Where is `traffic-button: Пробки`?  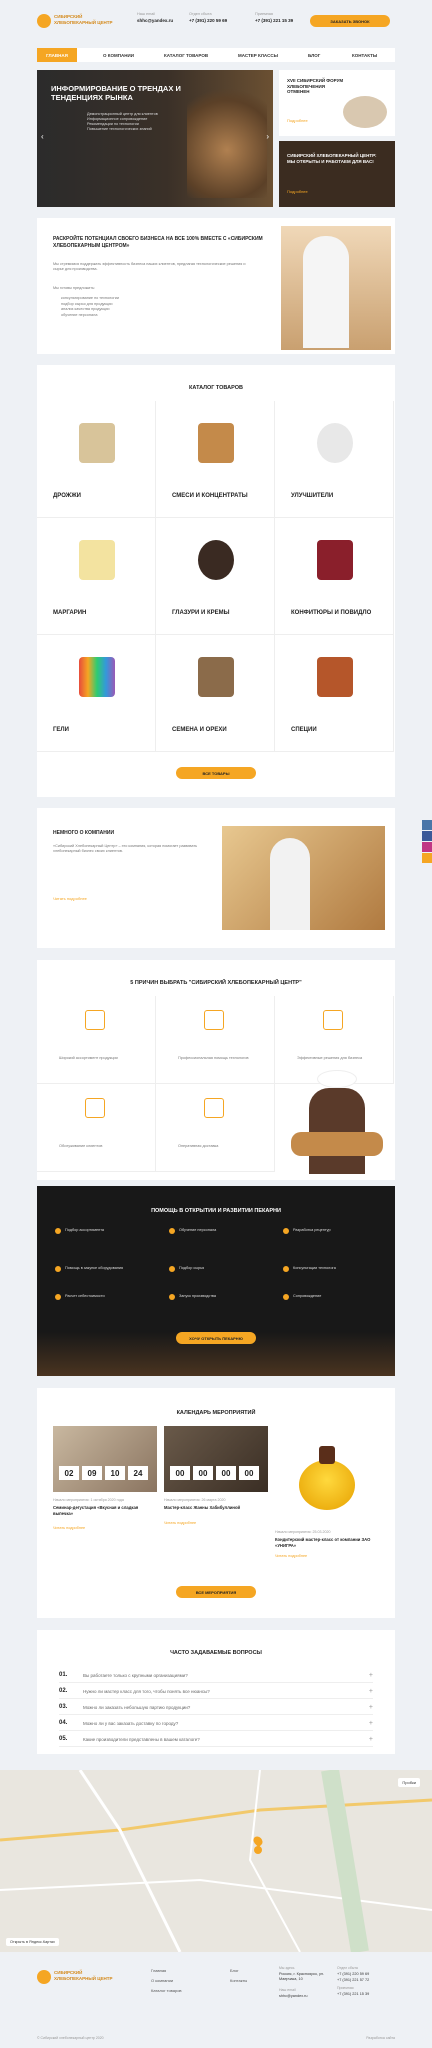
traffic-button: Пробки is located at coordinates (409, 1782).